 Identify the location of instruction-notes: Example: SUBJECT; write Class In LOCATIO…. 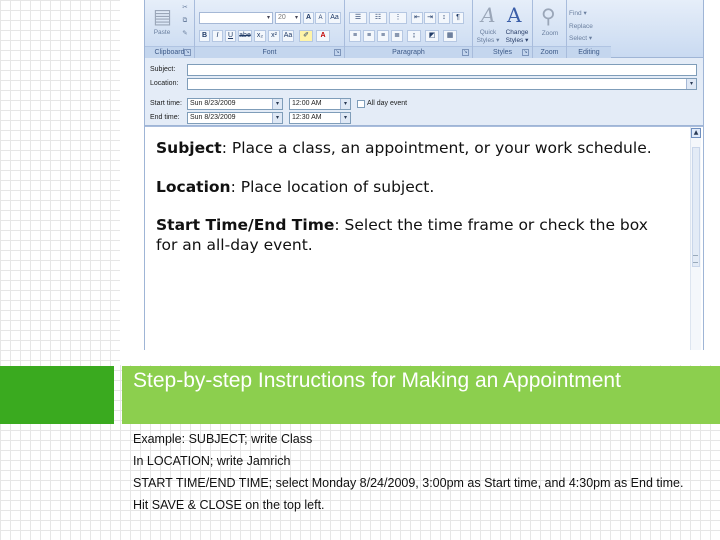
(418, 476).